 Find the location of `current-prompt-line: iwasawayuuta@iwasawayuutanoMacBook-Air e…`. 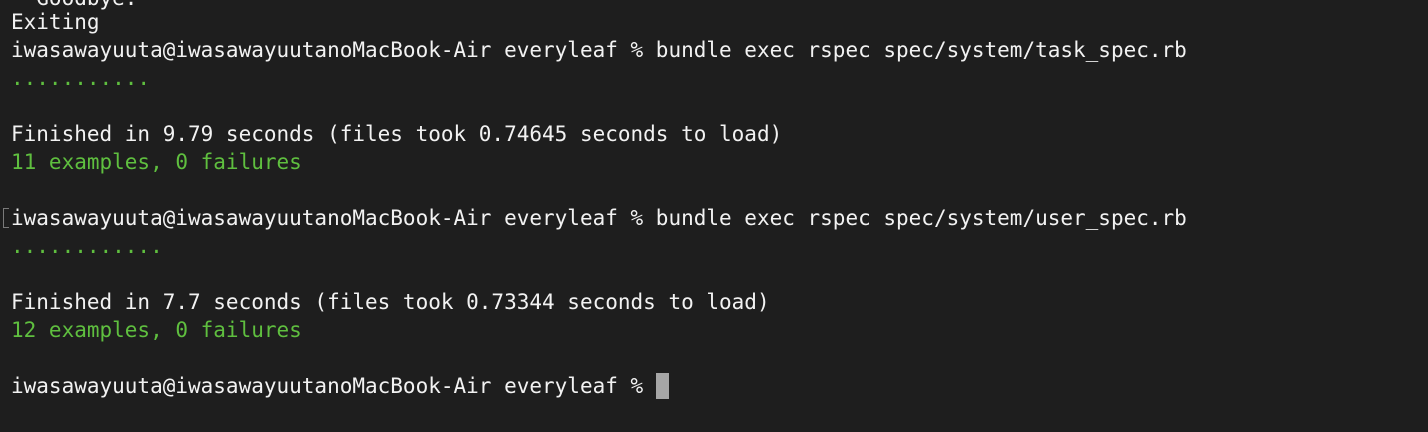

current-prompt-line: iwasawayuuta@iwasawayuutanoMacBook-Air e… is located at coordinates (340, 386).